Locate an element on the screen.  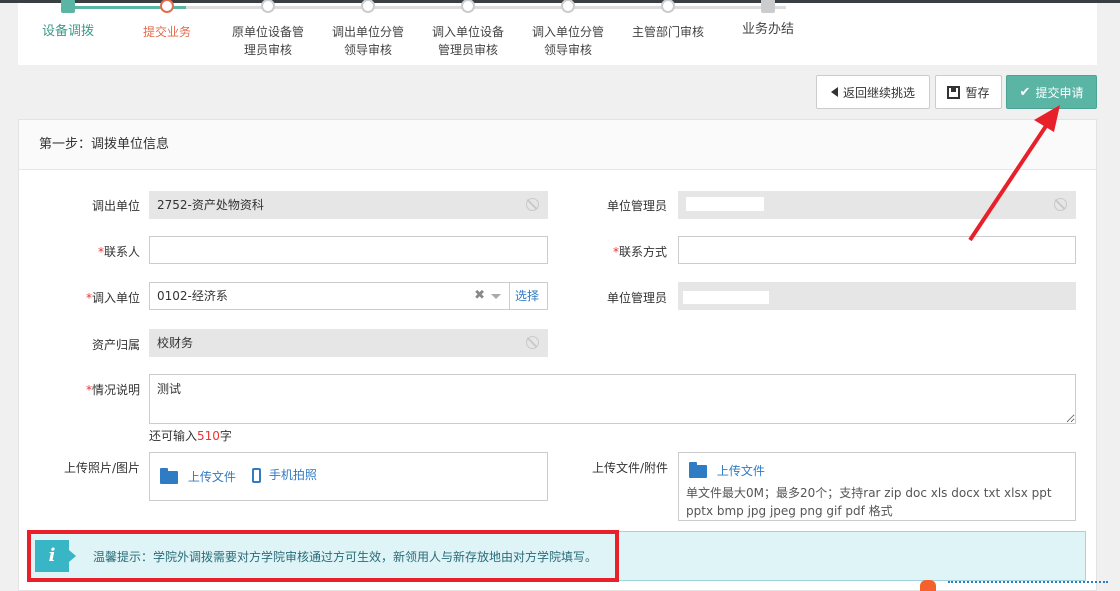
panel-title: 第一步：调拨单位信息 is located at coordinates (557, 145).